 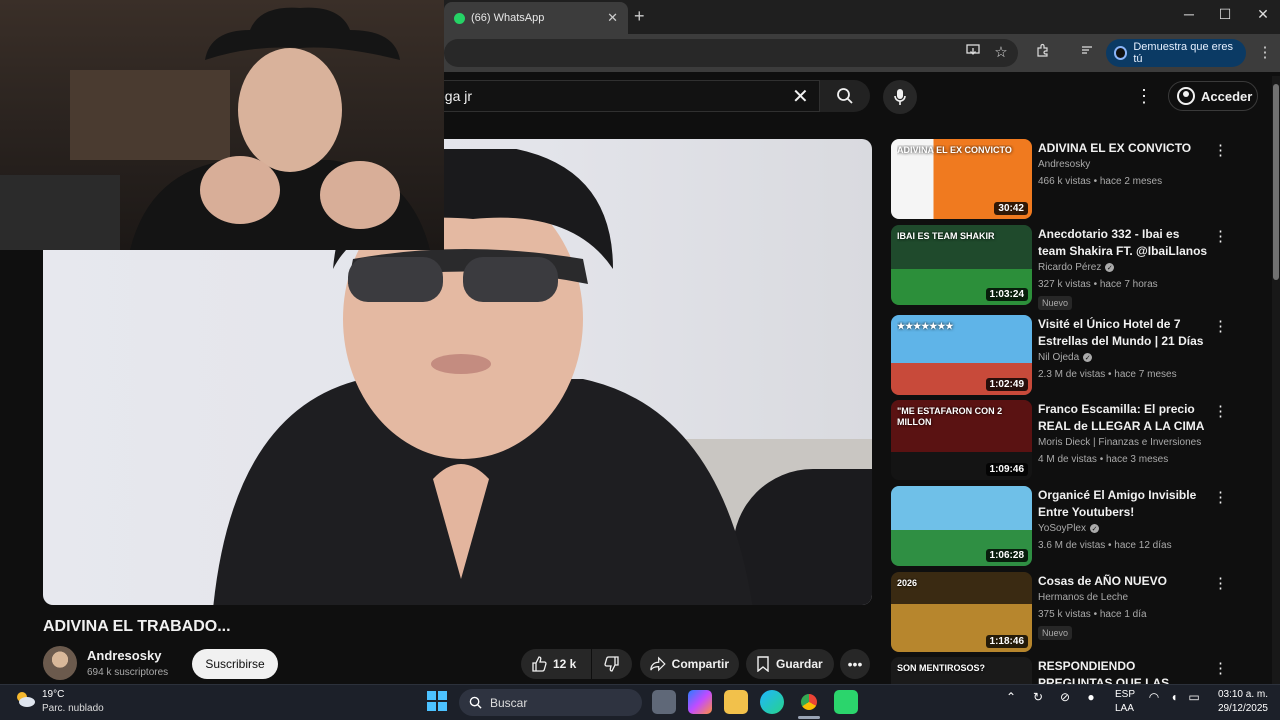 What do you see at coordinates (1144, 96) in the screenshot?
I see `settings-kebab-icon: ⋮` at bounding box center [1144, 96].